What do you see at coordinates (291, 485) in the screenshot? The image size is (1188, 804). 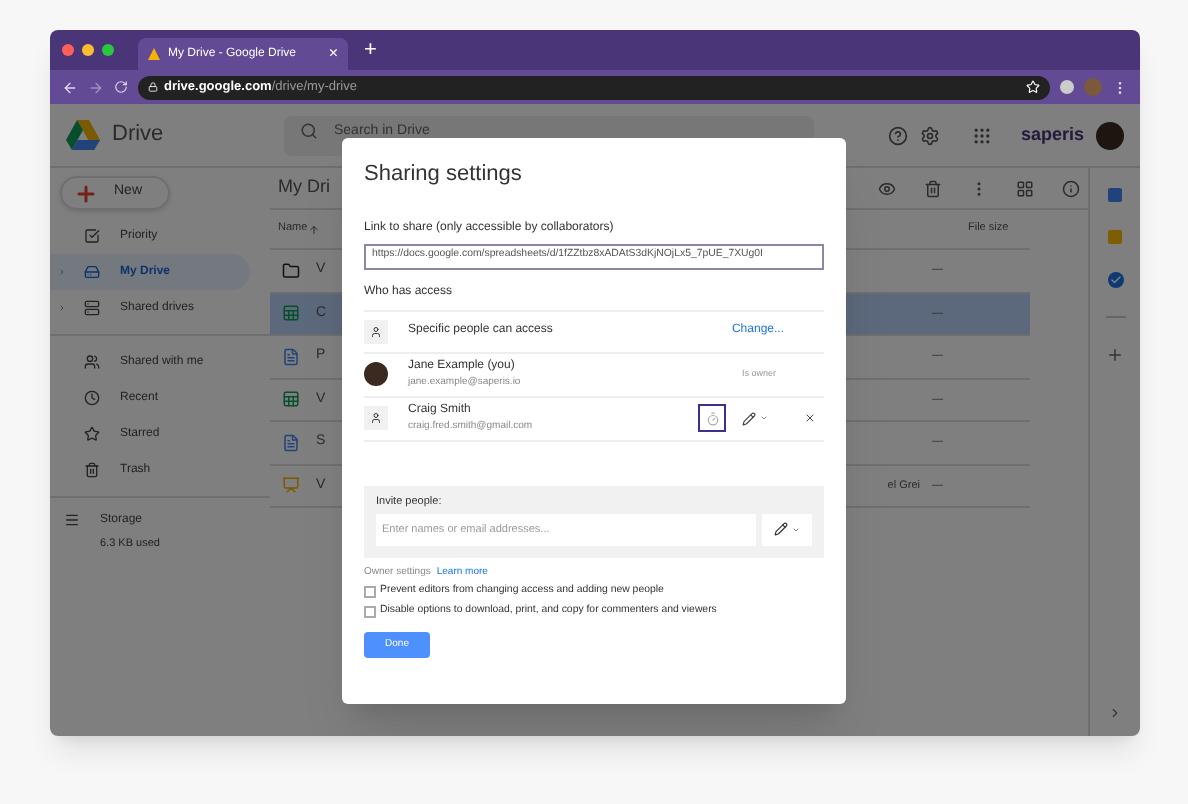 I see `presentation-icon` at bounding box center [291, 485].